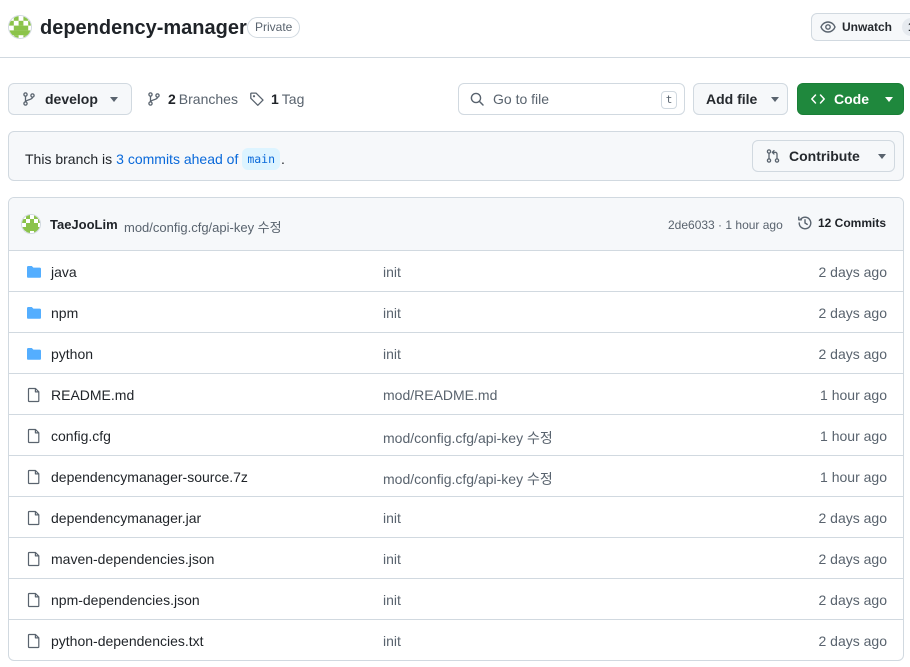 The width and height of the screenshot is (910, 667). Describe the element at coordinates (126, 518) in the screenshot. I see `file-name-link: dependencymanager.jar` at that location.